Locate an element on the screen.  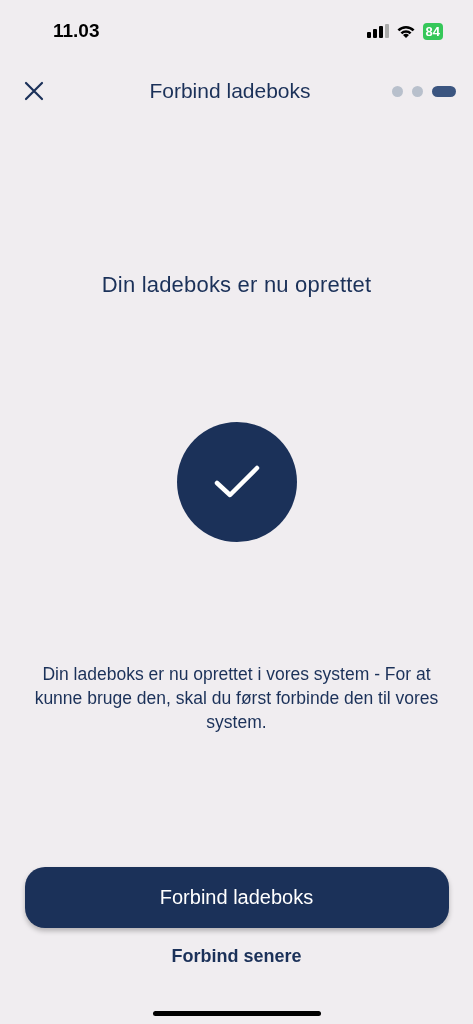
close-icon is located at coordinates (34, 91).